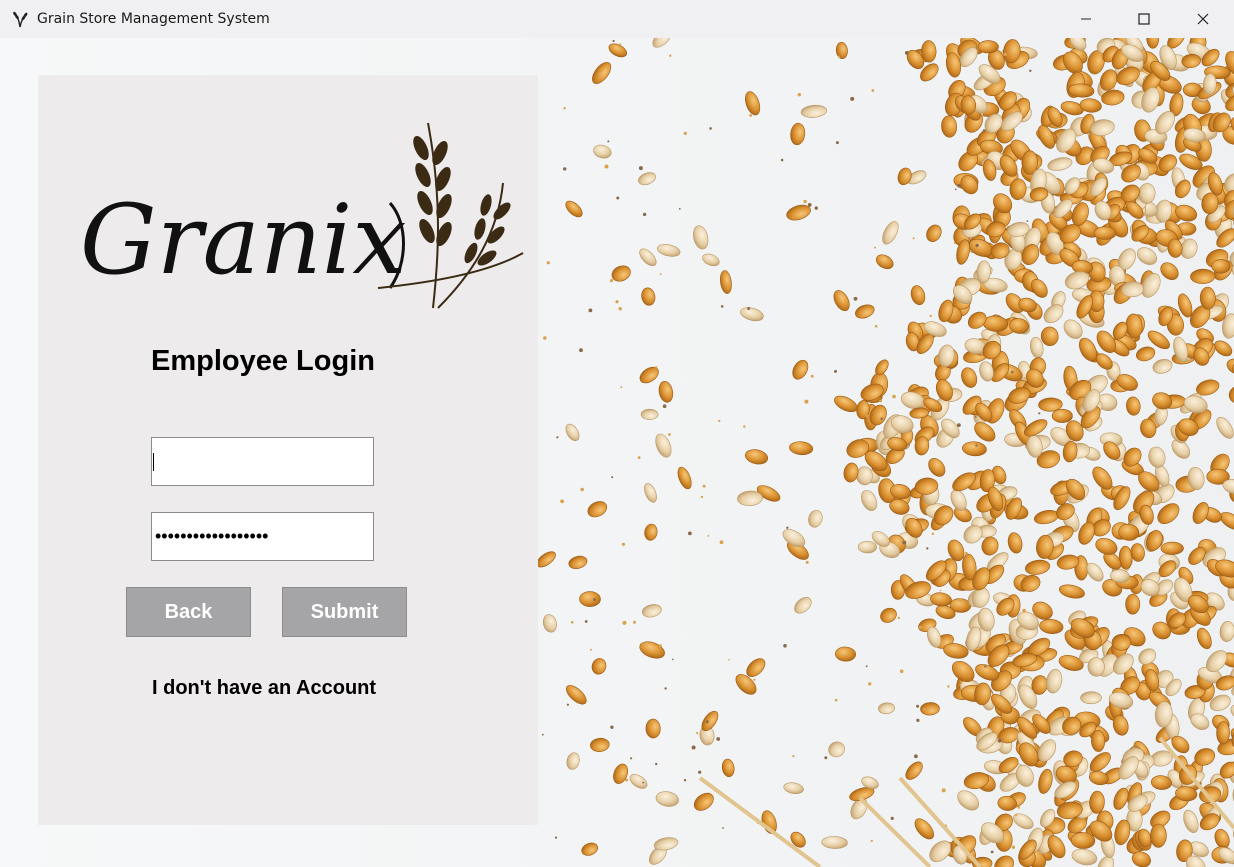 Image resolution: width=1234 pixels, height=867 pixels. What do you see at coordinates (262, 536) in the screenshot?
I see `password-input` at bounding box center [262, 536].